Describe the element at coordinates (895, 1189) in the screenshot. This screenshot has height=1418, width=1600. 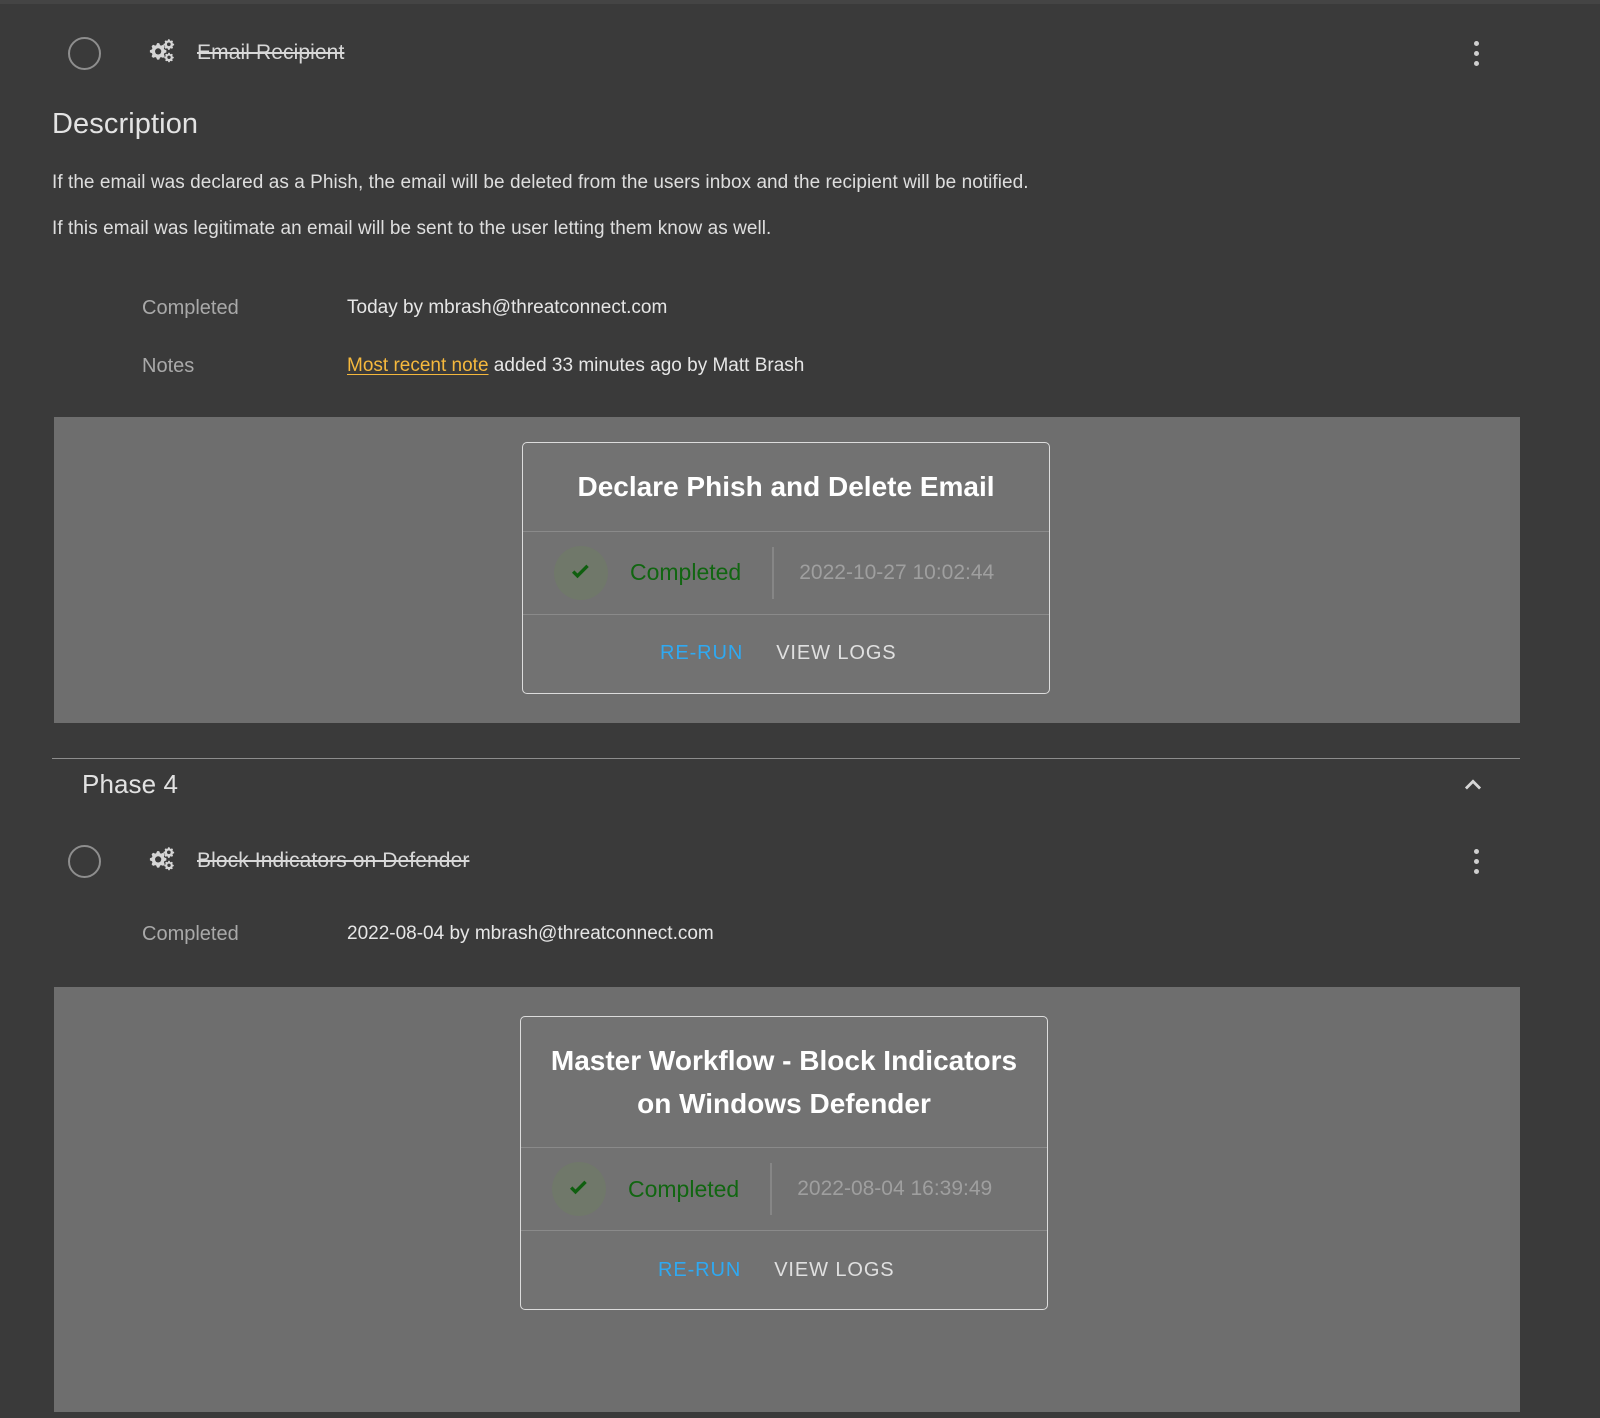
I see `workflow-timestamp: 2022-08-04 16:39:49` at that location.